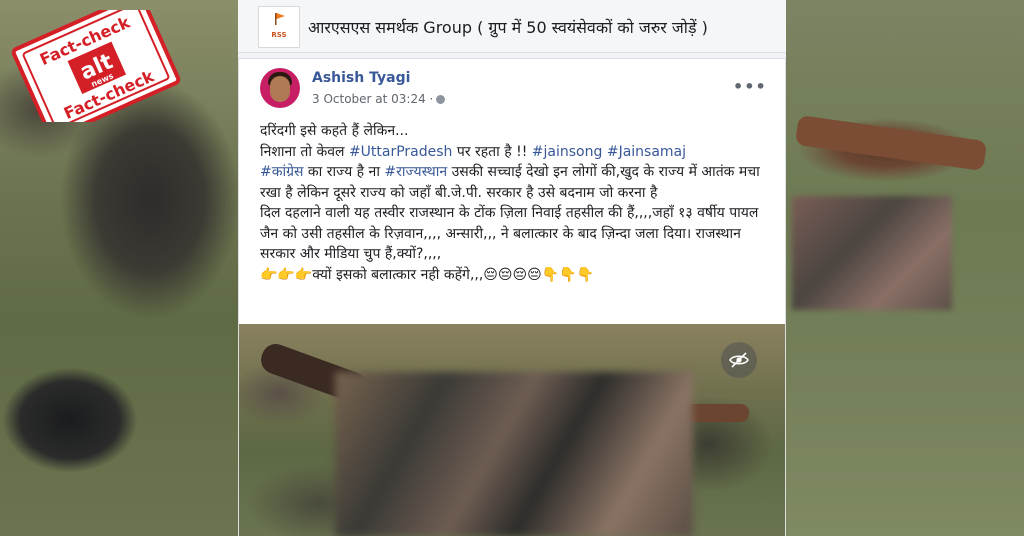 The image size is (1024, 536). What do you see at coordinates (514, 454) in the screenshot?
I see `blurred-region` at bounding box center [514, 454].